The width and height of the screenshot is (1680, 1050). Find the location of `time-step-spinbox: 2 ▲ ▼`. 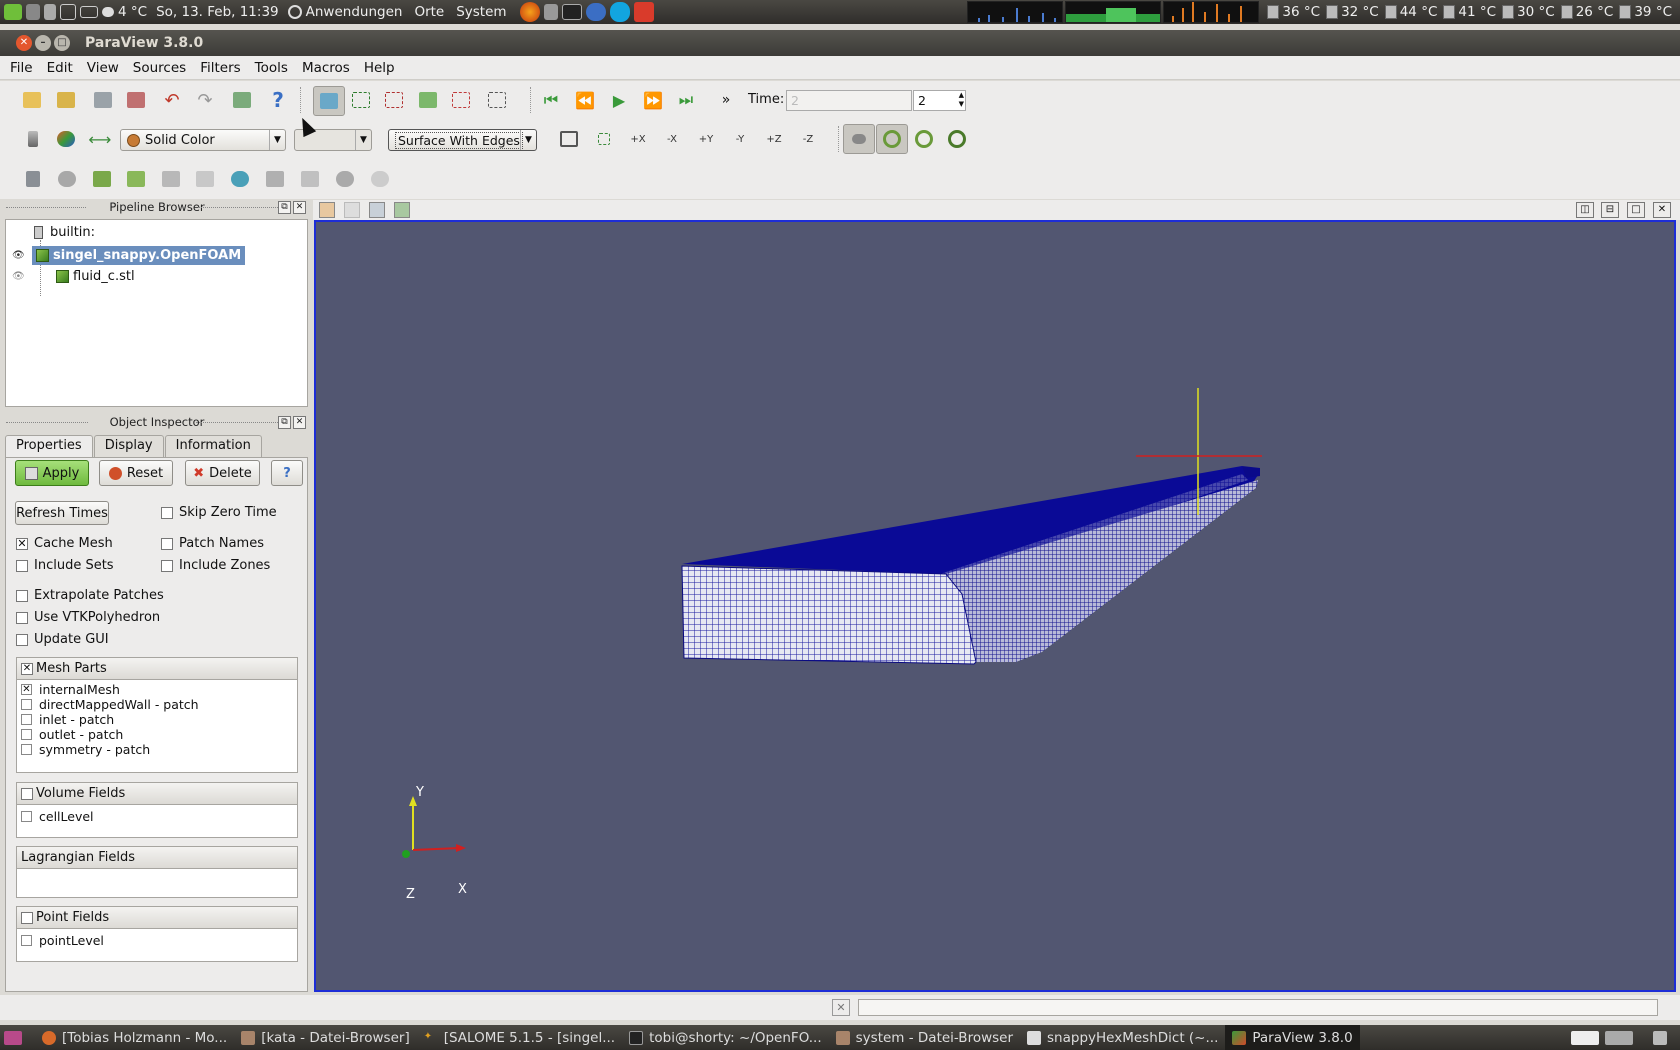

time-step-spinbox: 2 ▲ ▼ is located at coordinates (939, 100).